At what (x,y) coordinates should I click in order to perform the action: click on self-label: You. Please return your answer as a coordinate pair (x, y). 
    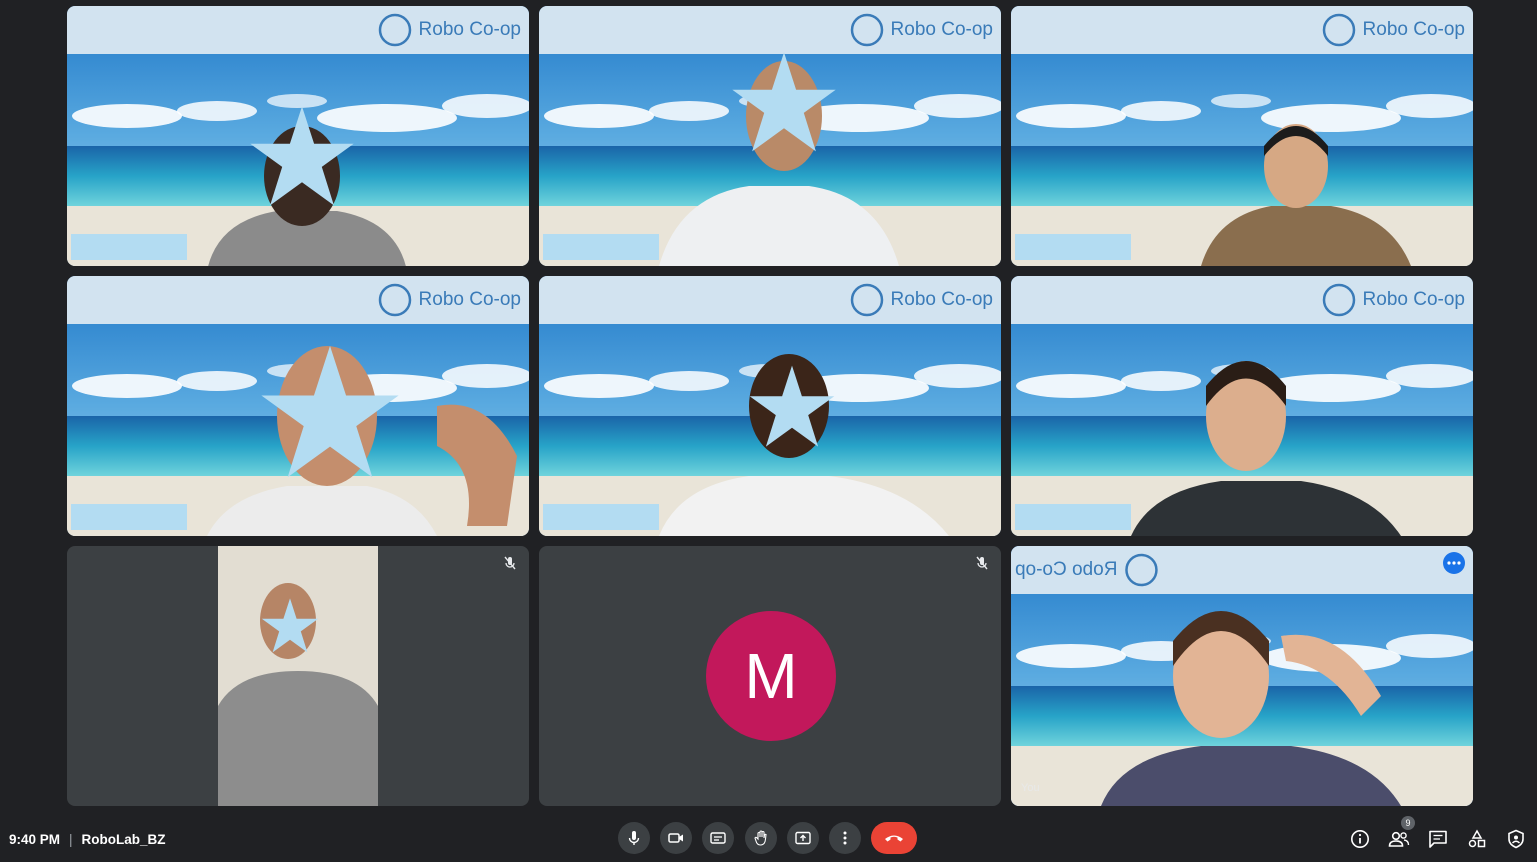
    Looking at the image, I should click on (1030, 788).